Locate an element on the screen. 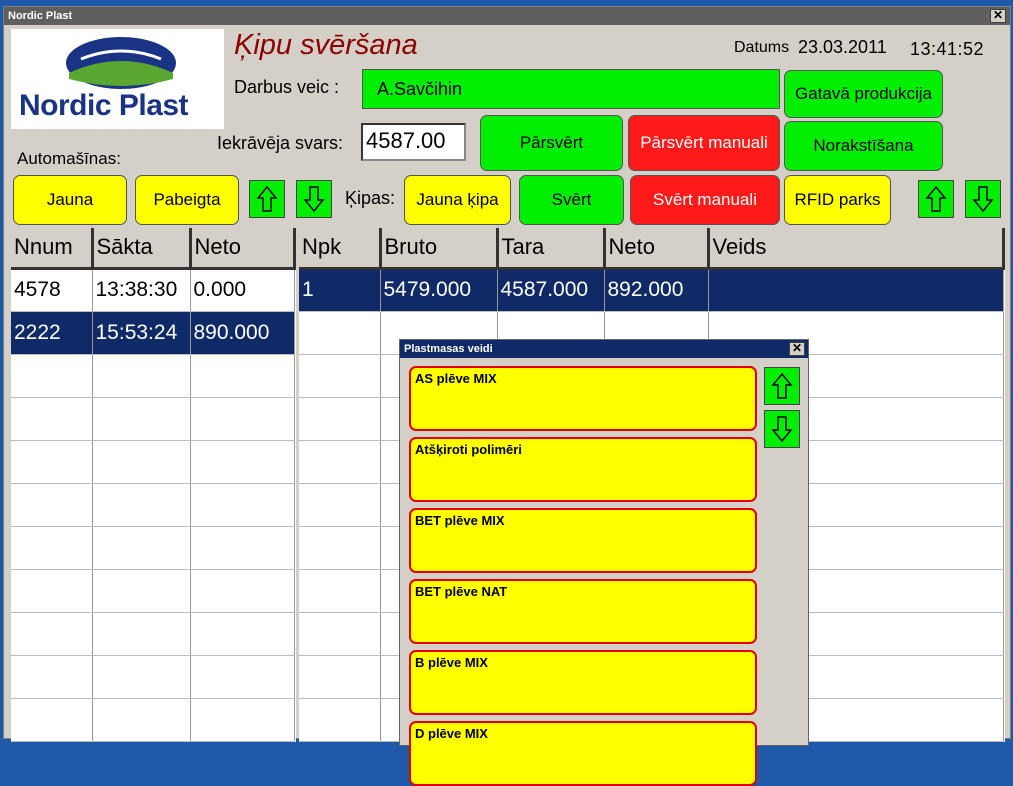 The image size is (1013, 786). window-titlebar: Nordic Plast ✕ is located at coordinates (507, 16).